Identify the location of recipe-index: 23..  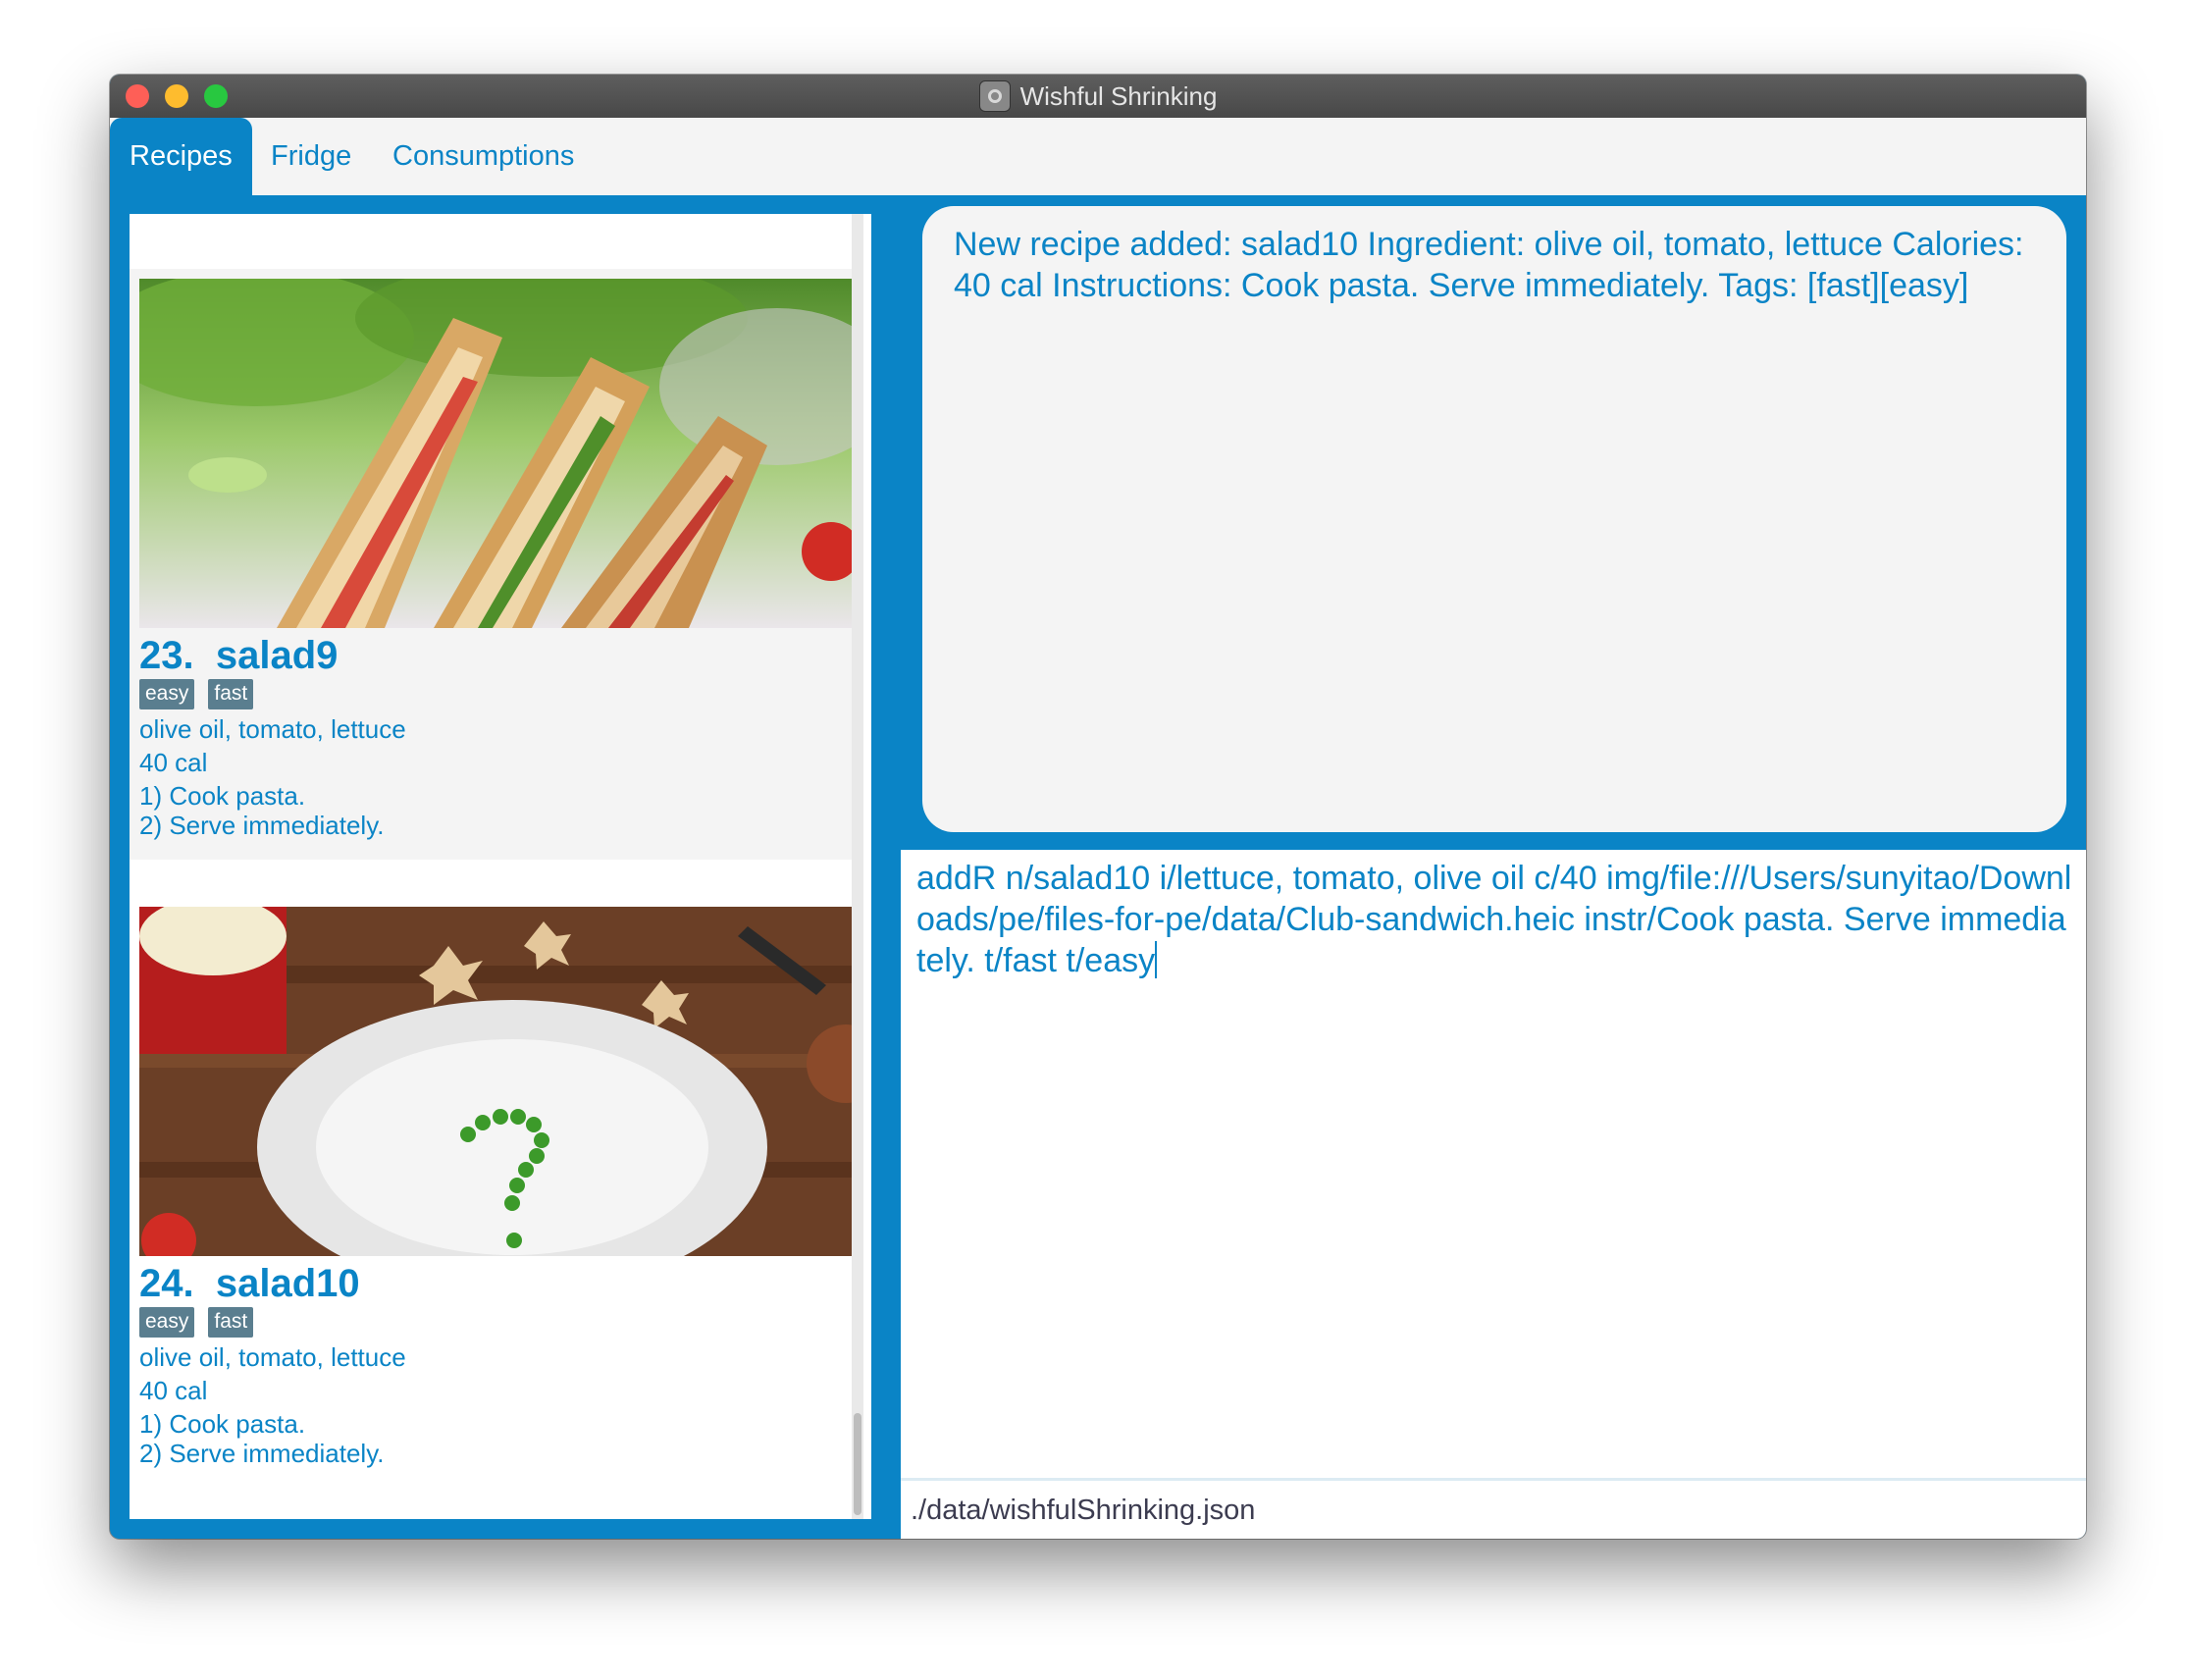
(166, 655).